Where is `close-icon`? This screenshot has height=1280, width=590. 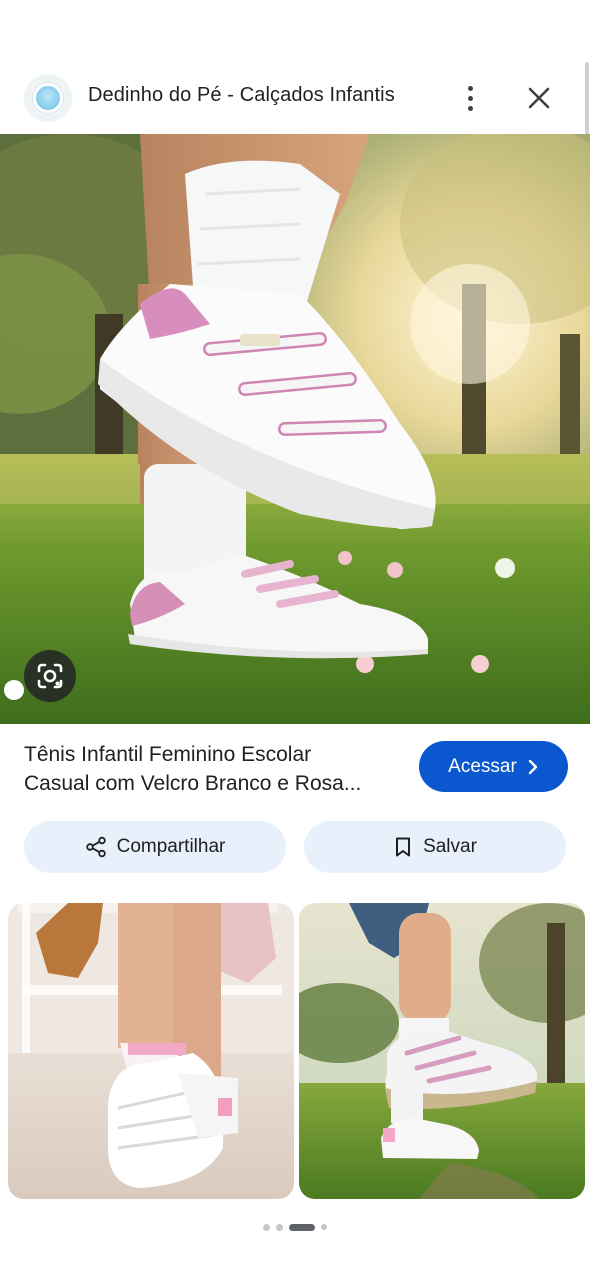 close-icon is located at coordinates (539, 98).